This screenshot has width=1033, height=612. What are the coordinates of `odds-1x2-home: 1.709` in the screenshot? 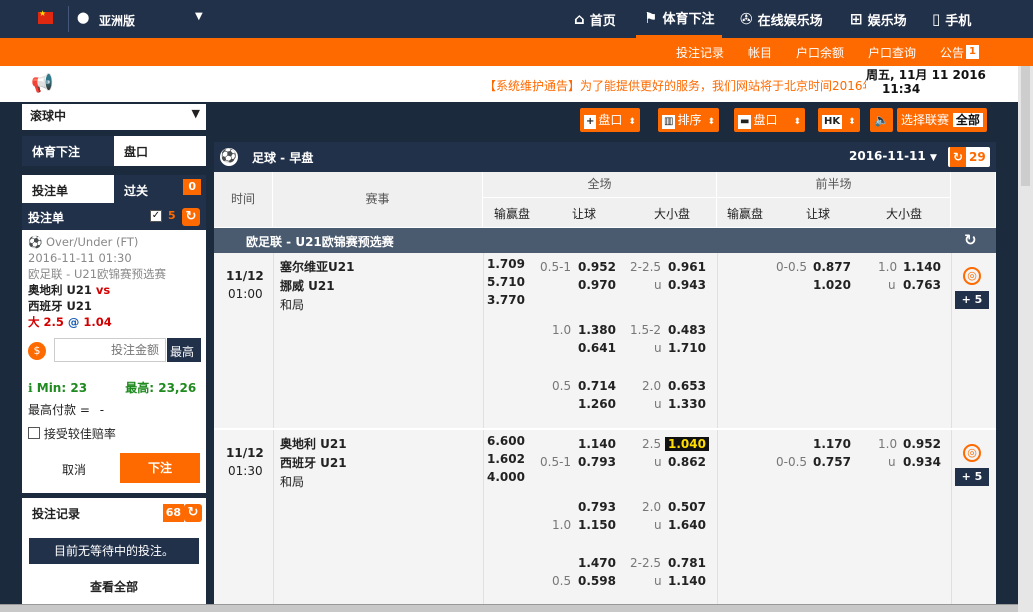 It's located at (506, 264).